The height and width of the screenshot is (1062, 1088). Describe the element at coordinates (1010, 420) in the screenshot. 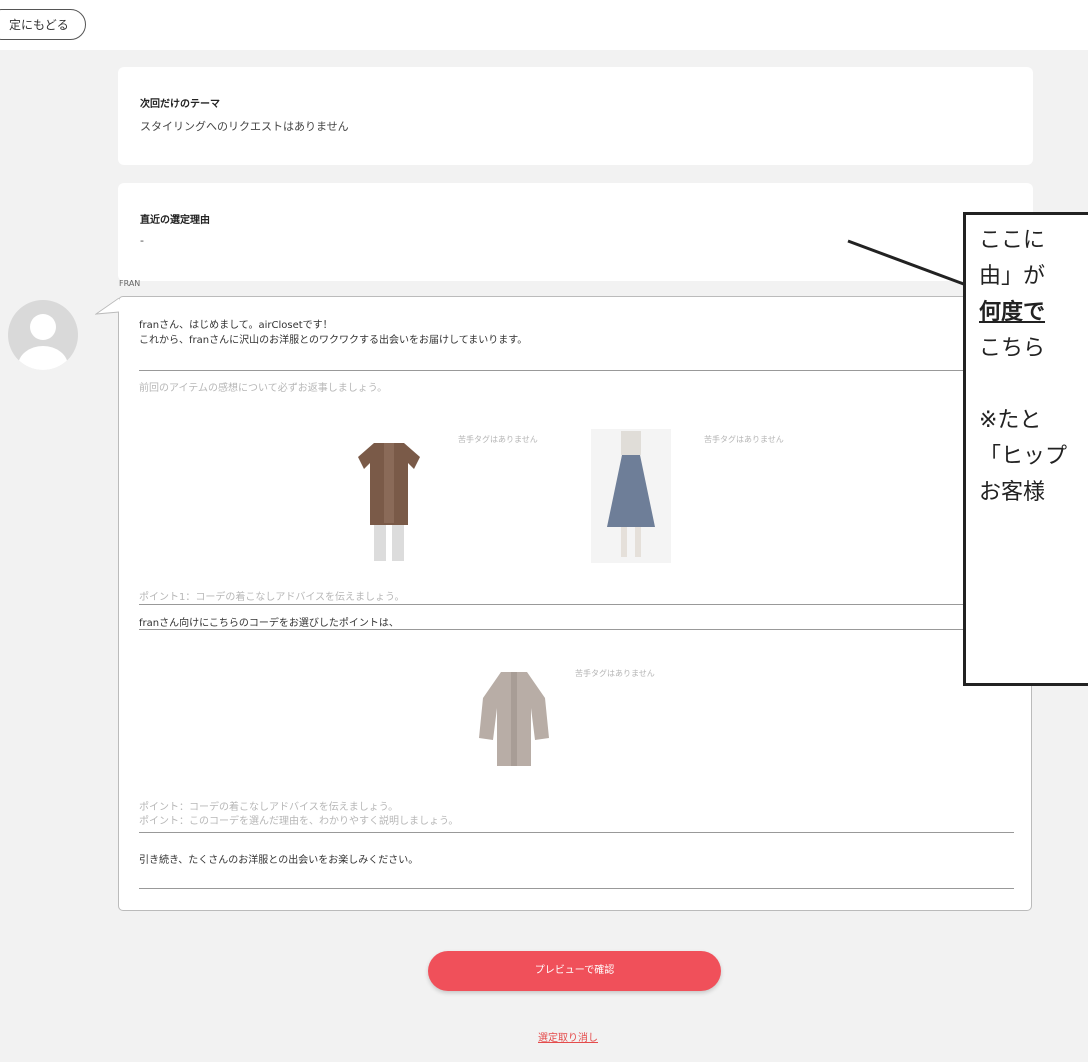

I see `annotation-line-5: ※たと` at that location.